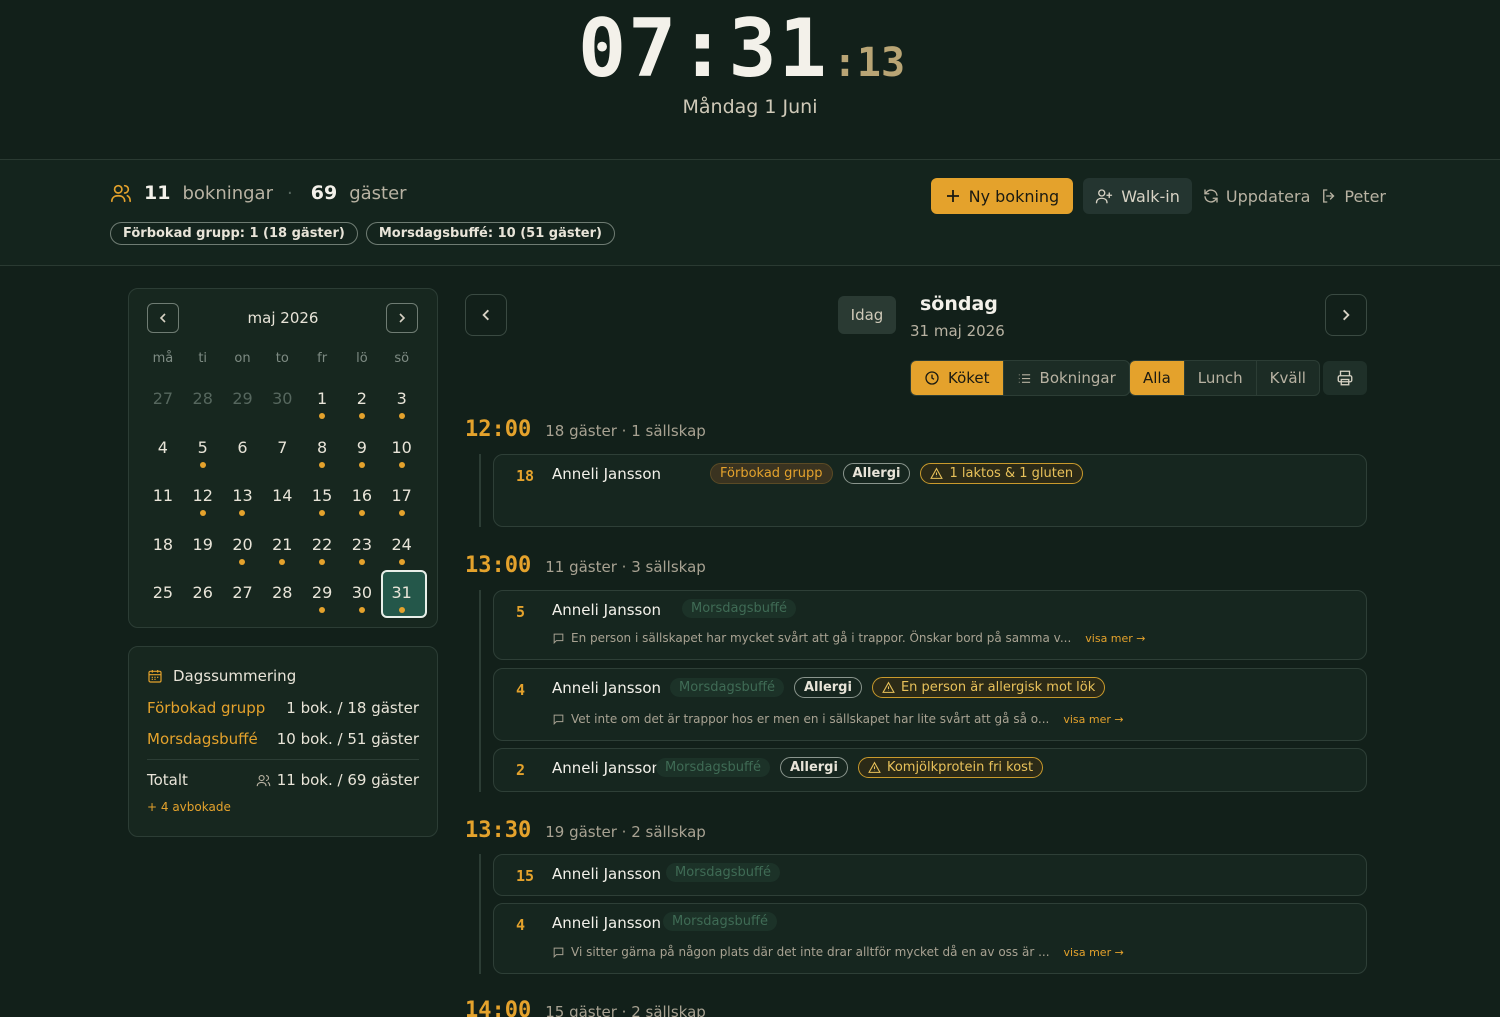 The image size is (1500, 1017). I want to click on weekday-label: lö, so click(362, 358).